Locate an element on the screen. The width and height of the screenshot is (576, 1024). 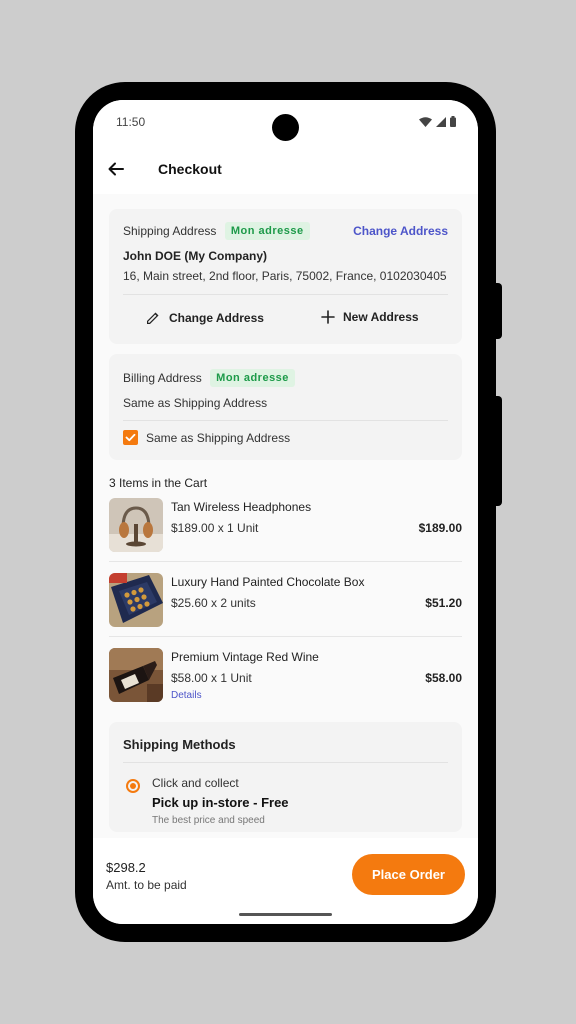
cart-item-name: Luxury Hand Painted Chocolate Box is located at coordinates (268, 582).